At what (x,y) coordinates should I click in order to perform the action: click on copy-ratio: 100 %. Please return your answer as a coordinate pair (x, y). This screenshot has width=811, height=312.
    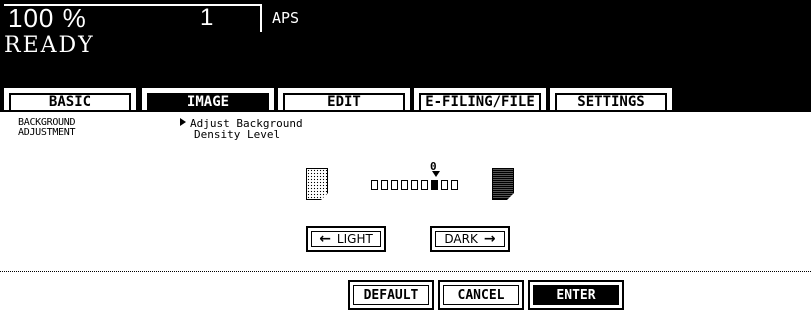
    Looking at the image, I should click on (47, 18).